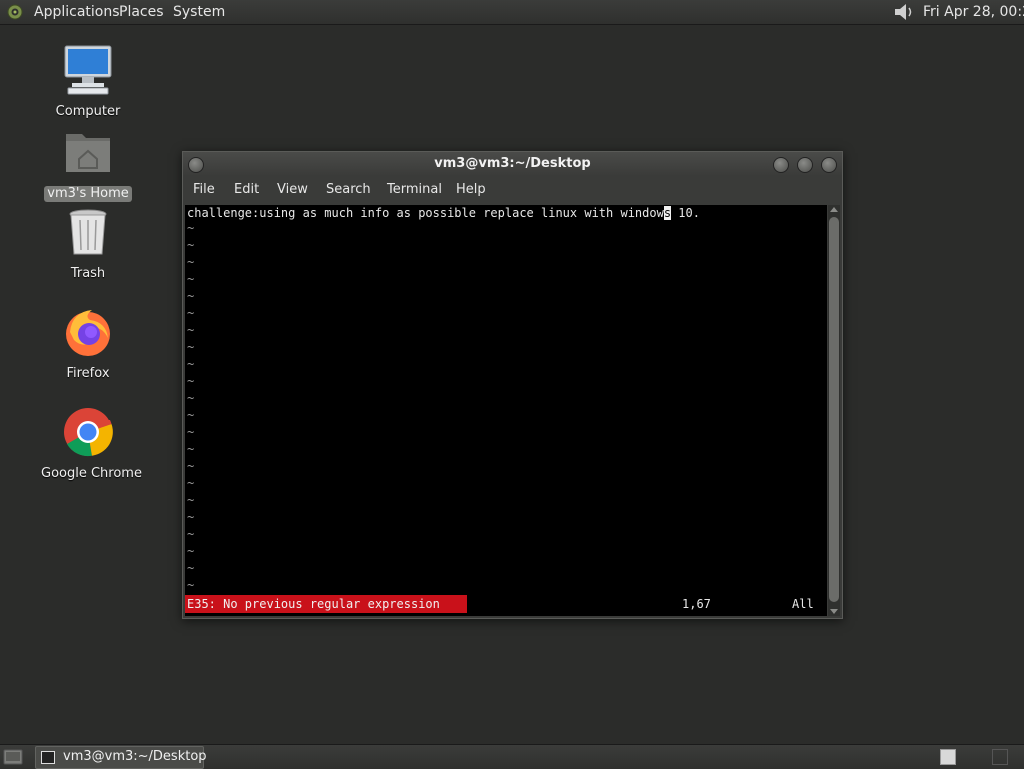  I want to click on system-menu: System, so click(199, 12).